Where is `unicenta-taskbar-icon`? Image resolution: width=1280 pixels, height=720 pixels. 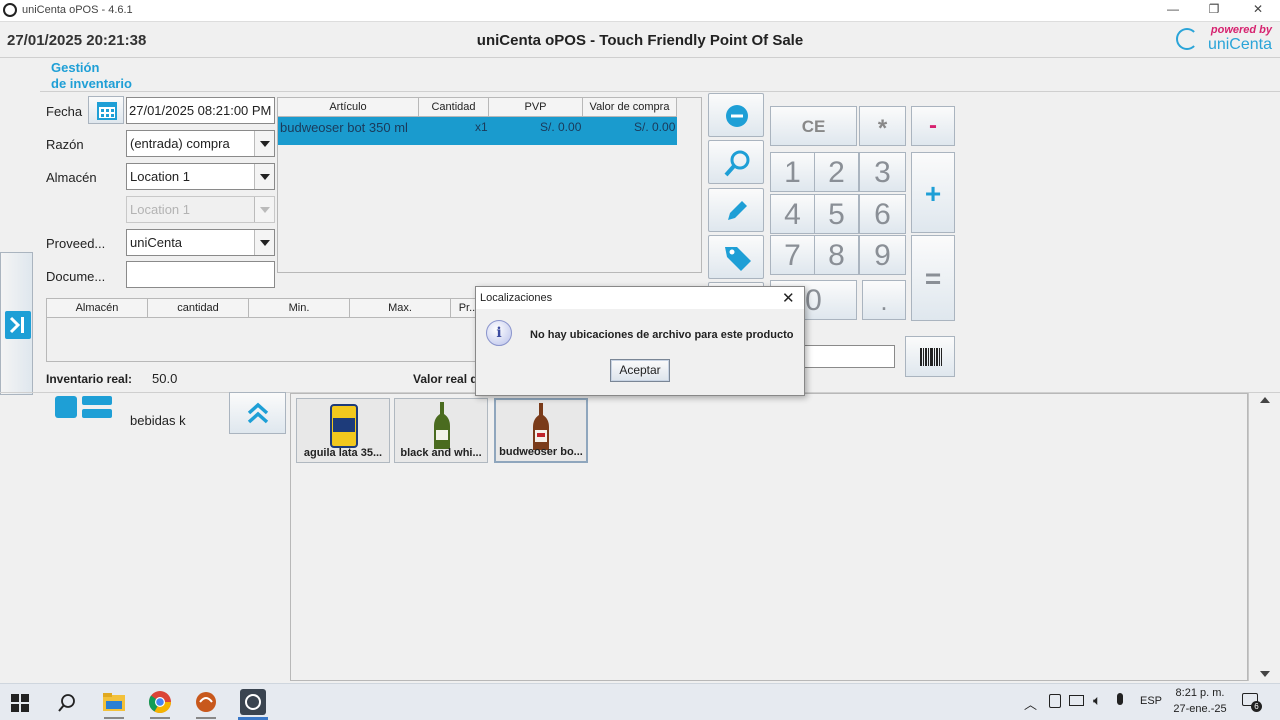
unicenta-taskbar-icon is located at coordinates (253, 702).